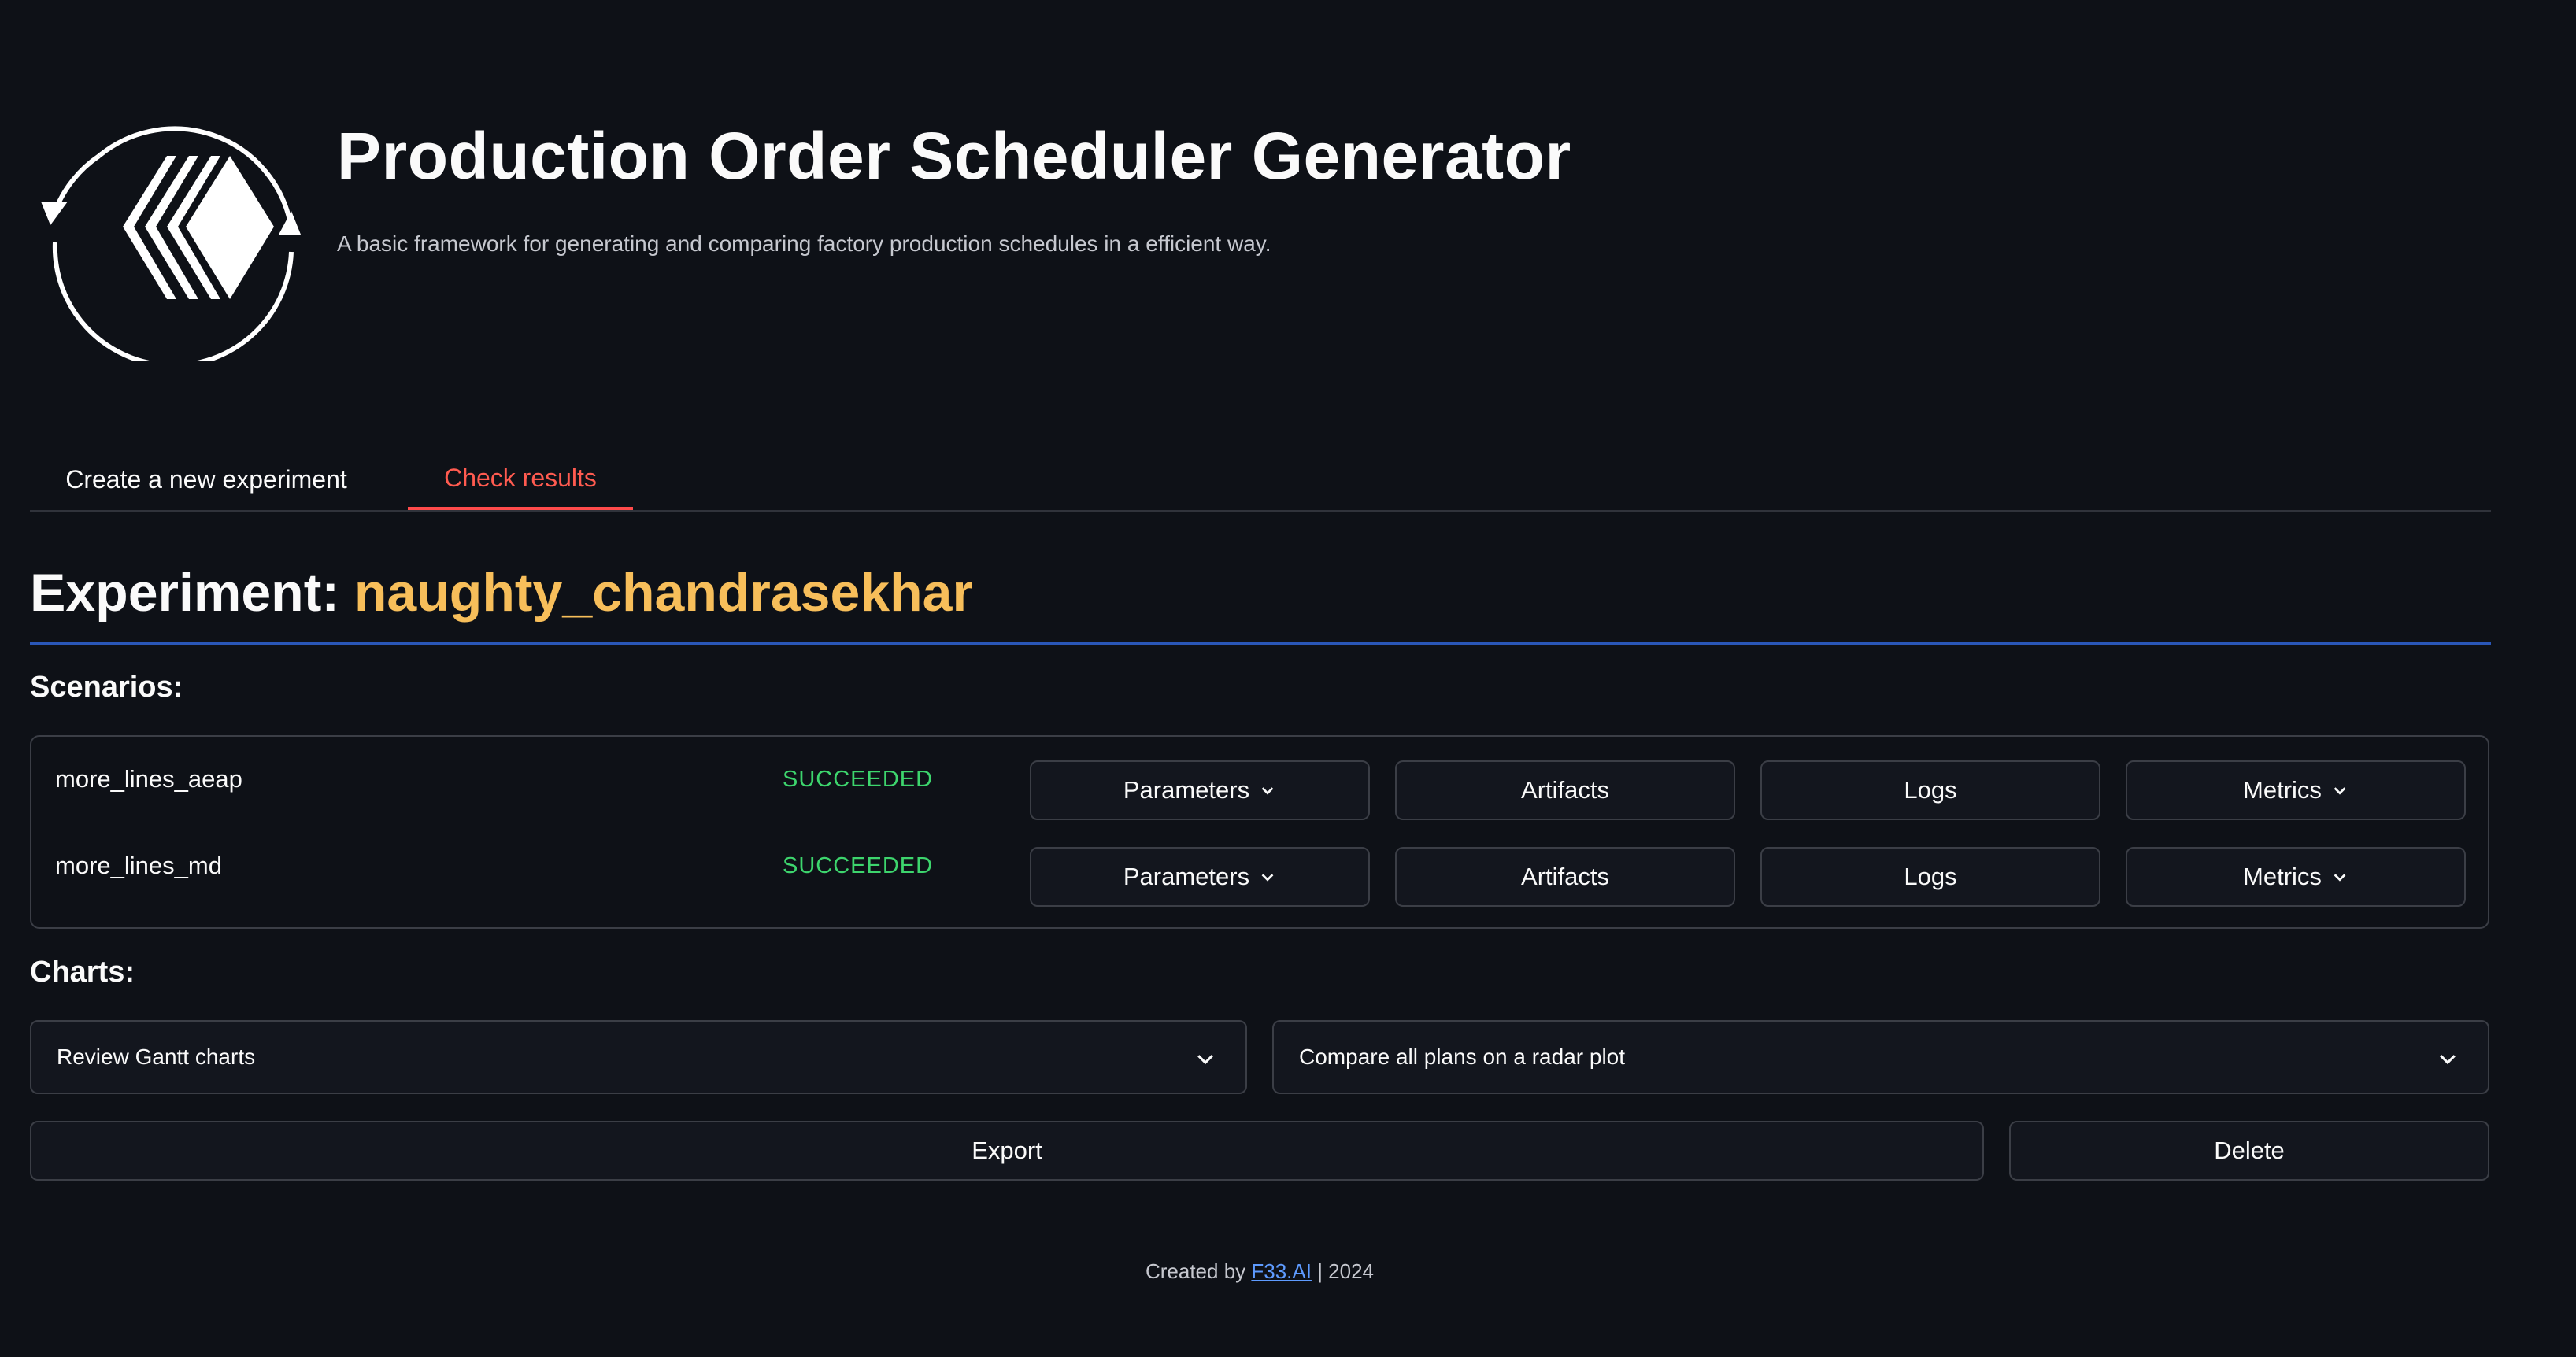 This screenshot has height=1357, width=2576. I want to click on radar-plot-select: Compare all plans on a radar plot, so click(1880, 1057).